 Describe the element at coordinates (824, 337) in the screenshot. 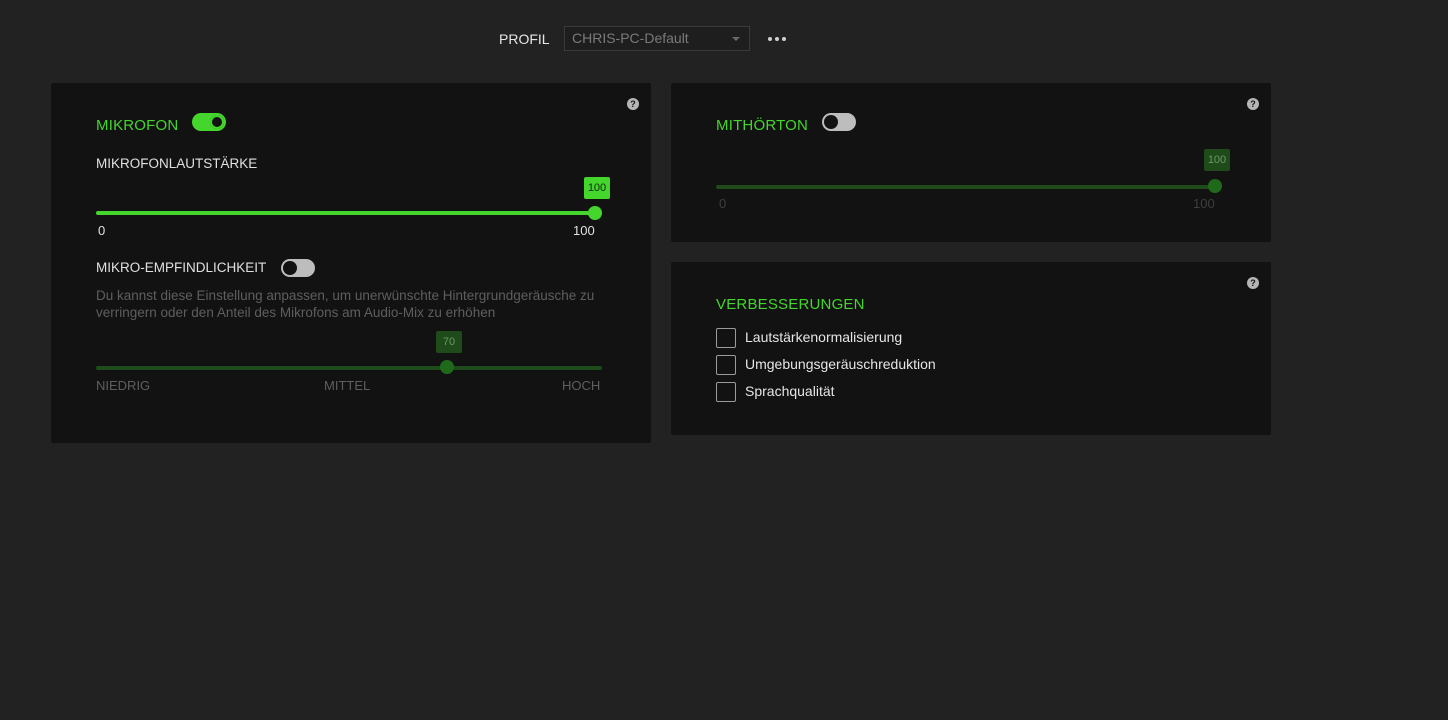

I see `enhancement-label: Lautstärkenormalisierung` at that location.